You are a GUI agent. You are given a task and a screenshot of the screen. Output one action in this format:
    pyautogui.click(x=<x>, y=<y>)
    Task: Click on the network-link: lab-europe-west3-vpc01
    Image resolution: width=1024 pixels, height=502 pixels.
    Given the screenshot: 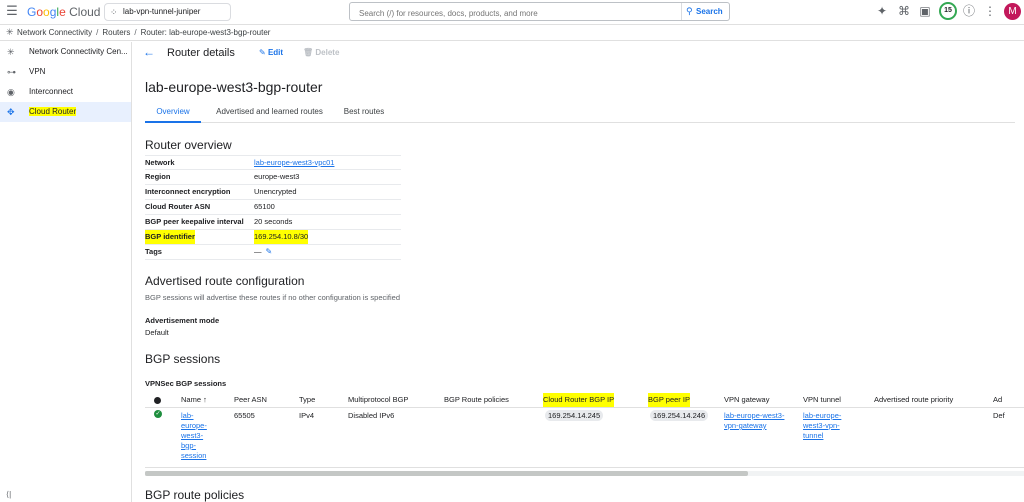 What is the action you would take?
    pyautogui.click(x=294, y=163)
    